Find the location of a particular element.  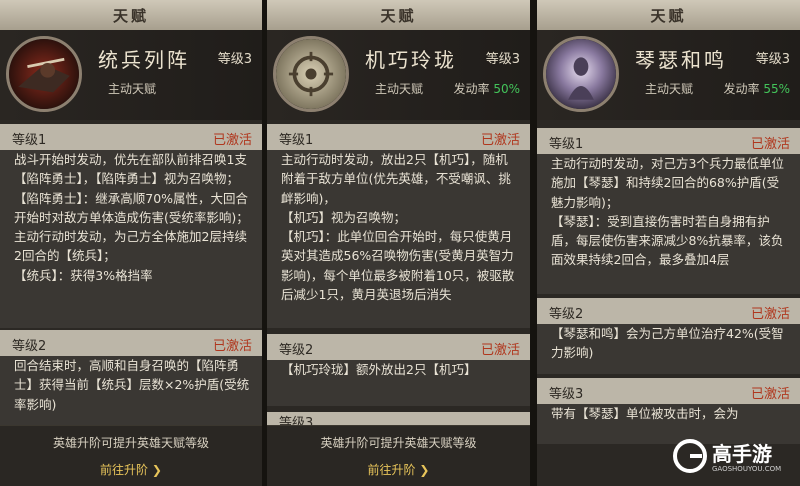

level-text: 【机巧玲珑】额外放出2只【机巧】 is located at coordinates (379, 369).